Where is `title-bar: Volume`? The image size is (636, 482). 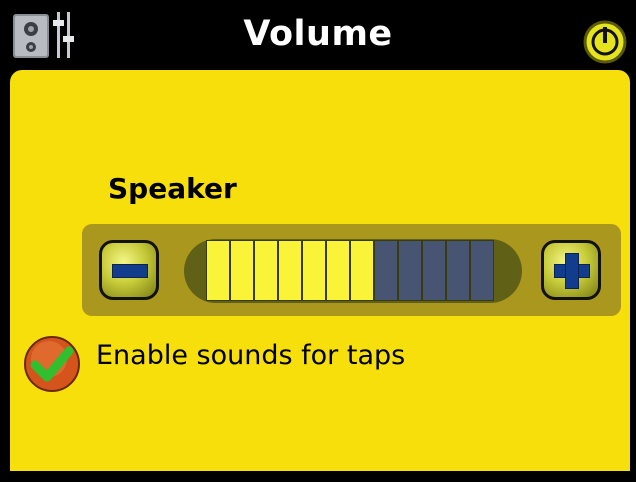 title-bar: Volume is located at coordinates (318, 35).